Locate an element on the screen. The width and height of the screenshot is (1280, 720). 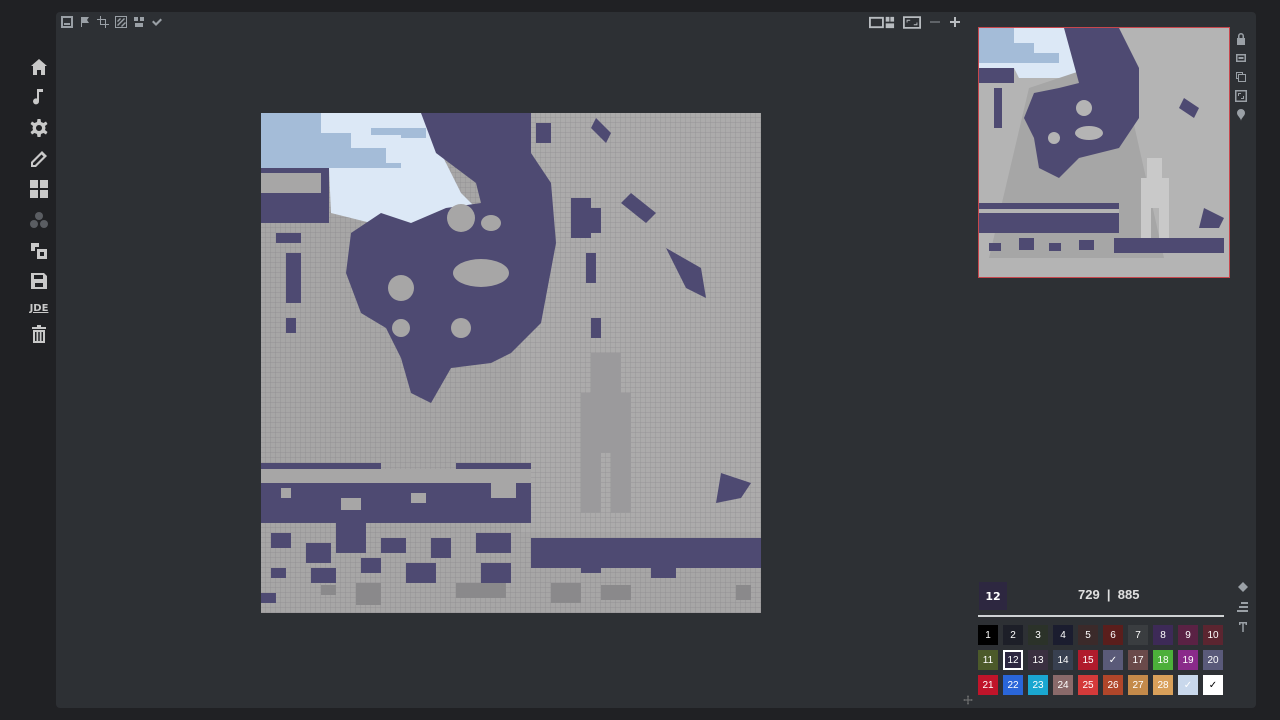
crop-icon is located at coordinates (103, 22).